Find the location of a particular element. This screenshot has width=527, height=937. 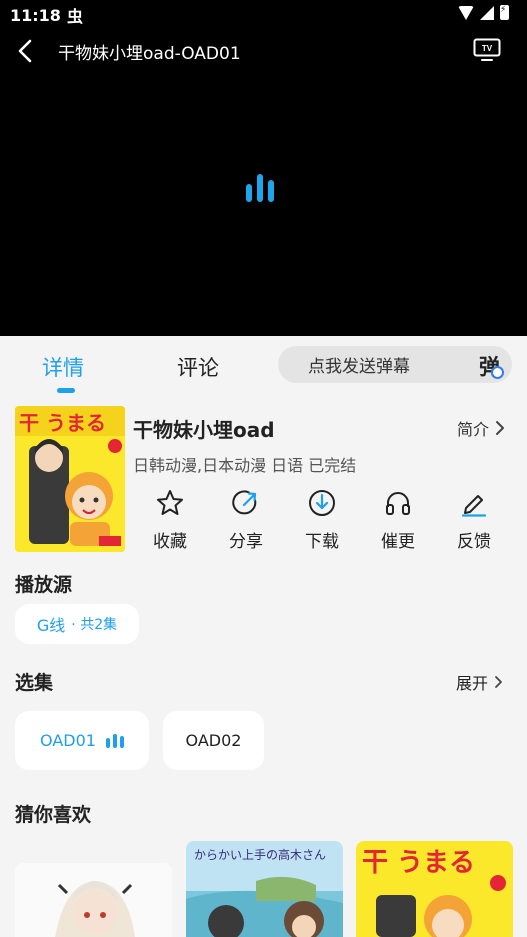

intro-link: 简介 is located at coordinates (481, 428).